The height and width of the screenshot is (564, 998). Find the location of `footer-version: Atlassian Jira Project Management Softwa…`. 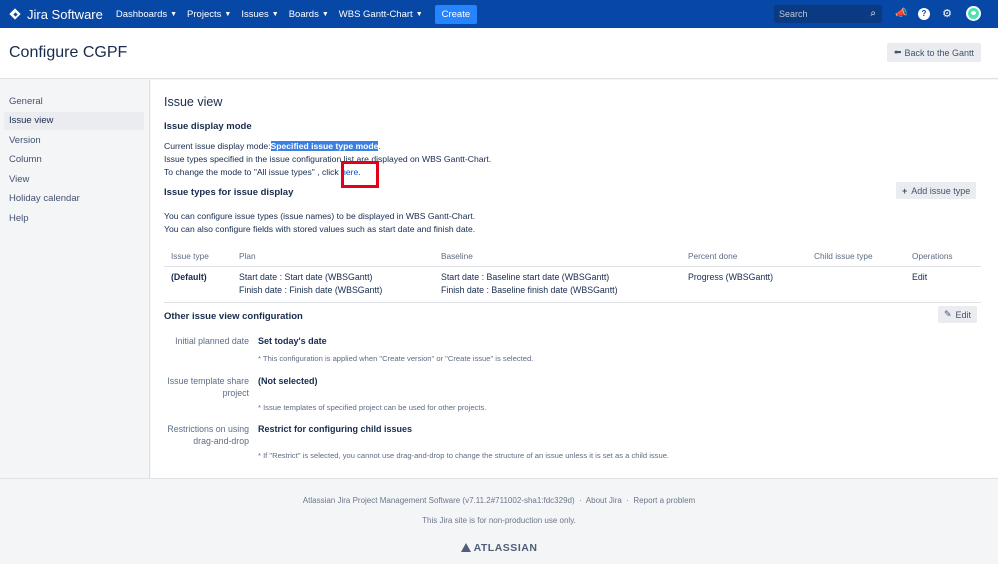

footer-version: Atlassian Jira Project Management Softwa… is located at coordinates (439, 500).